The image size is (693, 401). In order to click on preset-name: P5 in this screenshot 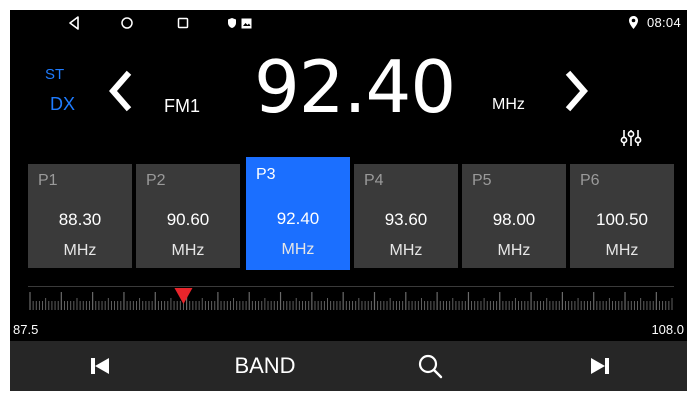, I will do `click(482, 180)`.